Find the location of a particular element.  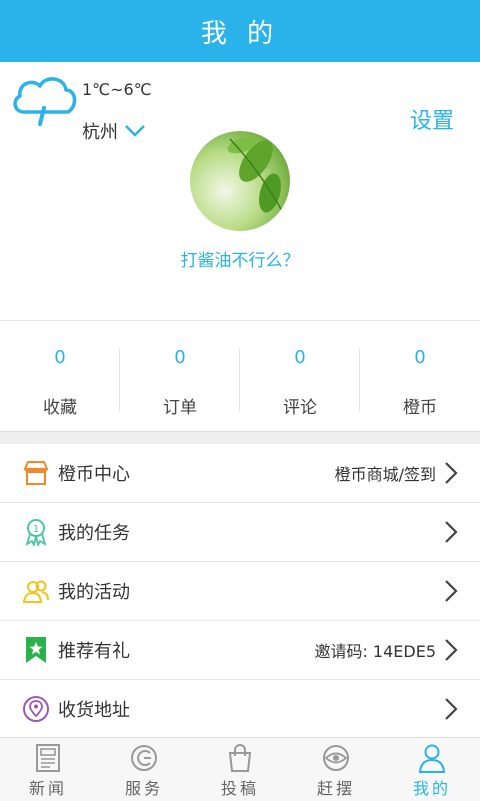

city-label: 杭州 is located at coordinates (100, 132).